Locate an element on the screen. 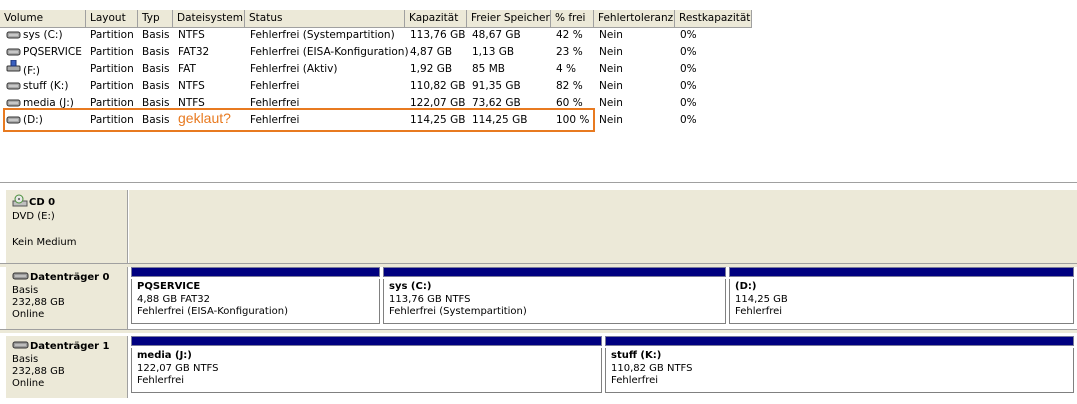 The image size is (1077, 404). cell-fs: FAT32 is located at coordinates (194, 52).